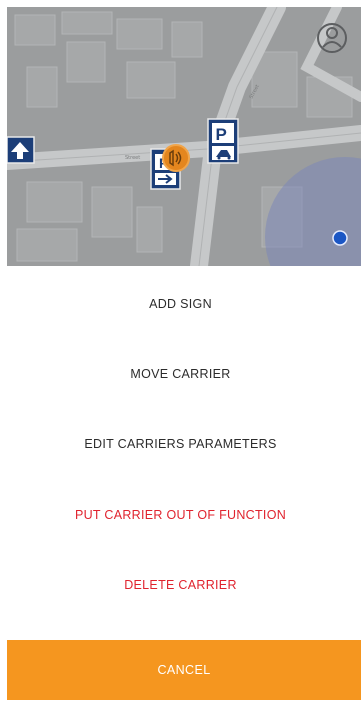 This screenshot has height=701, width=361. Describe the element at coordinates (21, 150) in the screenshot. I see `one-way-arrow-sign-icon` at that location.